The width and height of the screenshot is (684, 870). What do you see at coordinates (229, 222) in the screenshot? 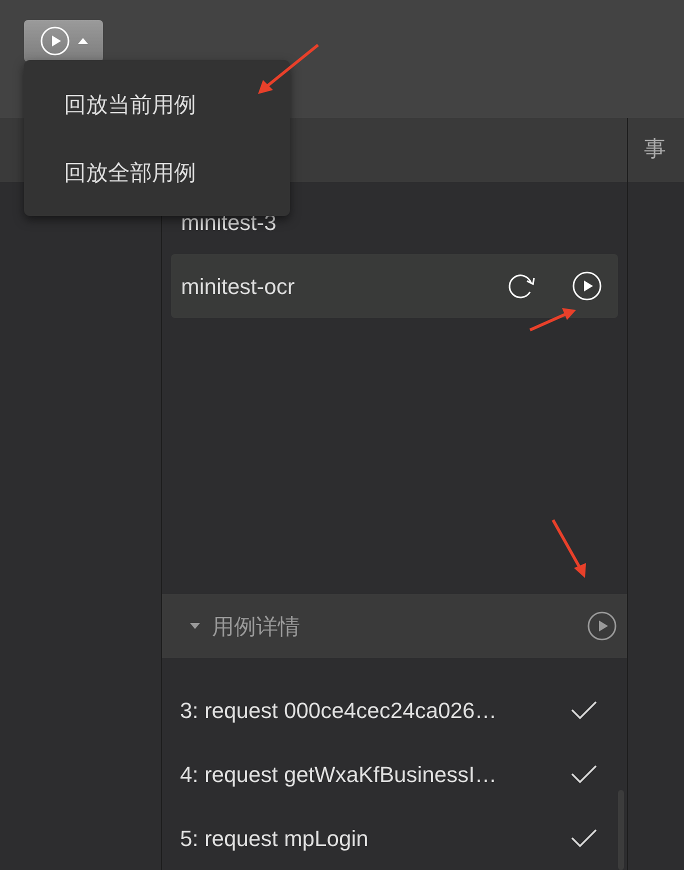
I see `case-name: minitest-3` at bounding box center [229, 222].